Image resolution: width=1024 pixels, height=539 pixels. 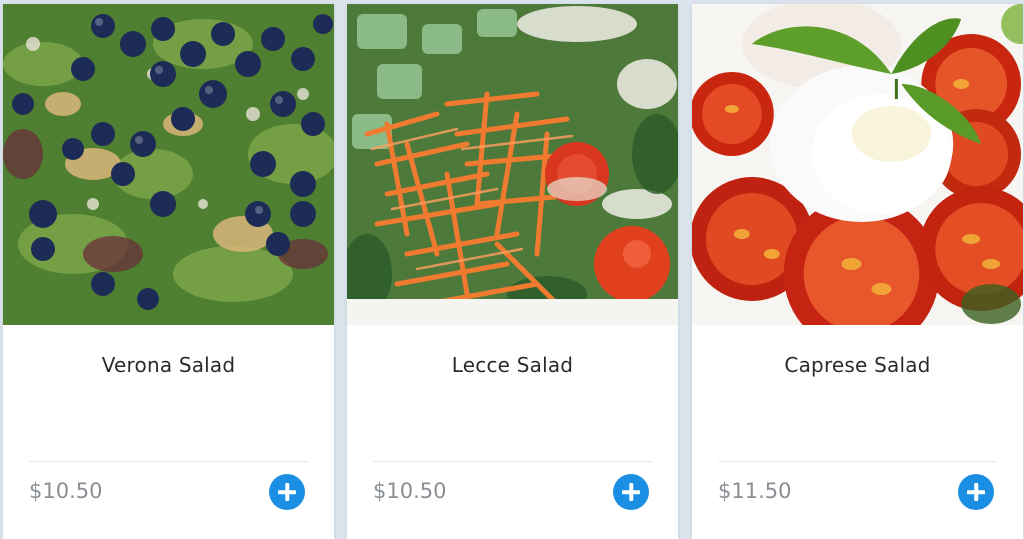 I want to click on product-name: Lecce Salad, so click(x=512, y=365).